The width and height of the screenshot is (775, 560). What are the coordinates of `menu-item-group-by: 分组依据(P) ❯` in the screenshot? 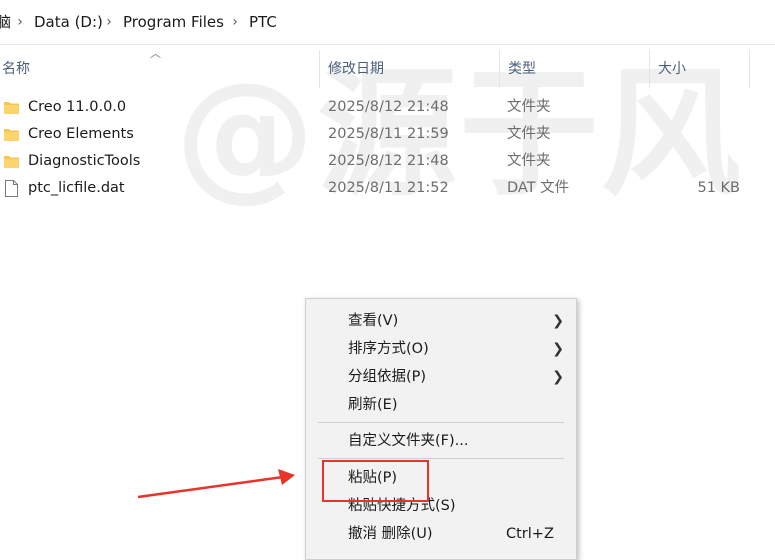 It's located at (441, 377).